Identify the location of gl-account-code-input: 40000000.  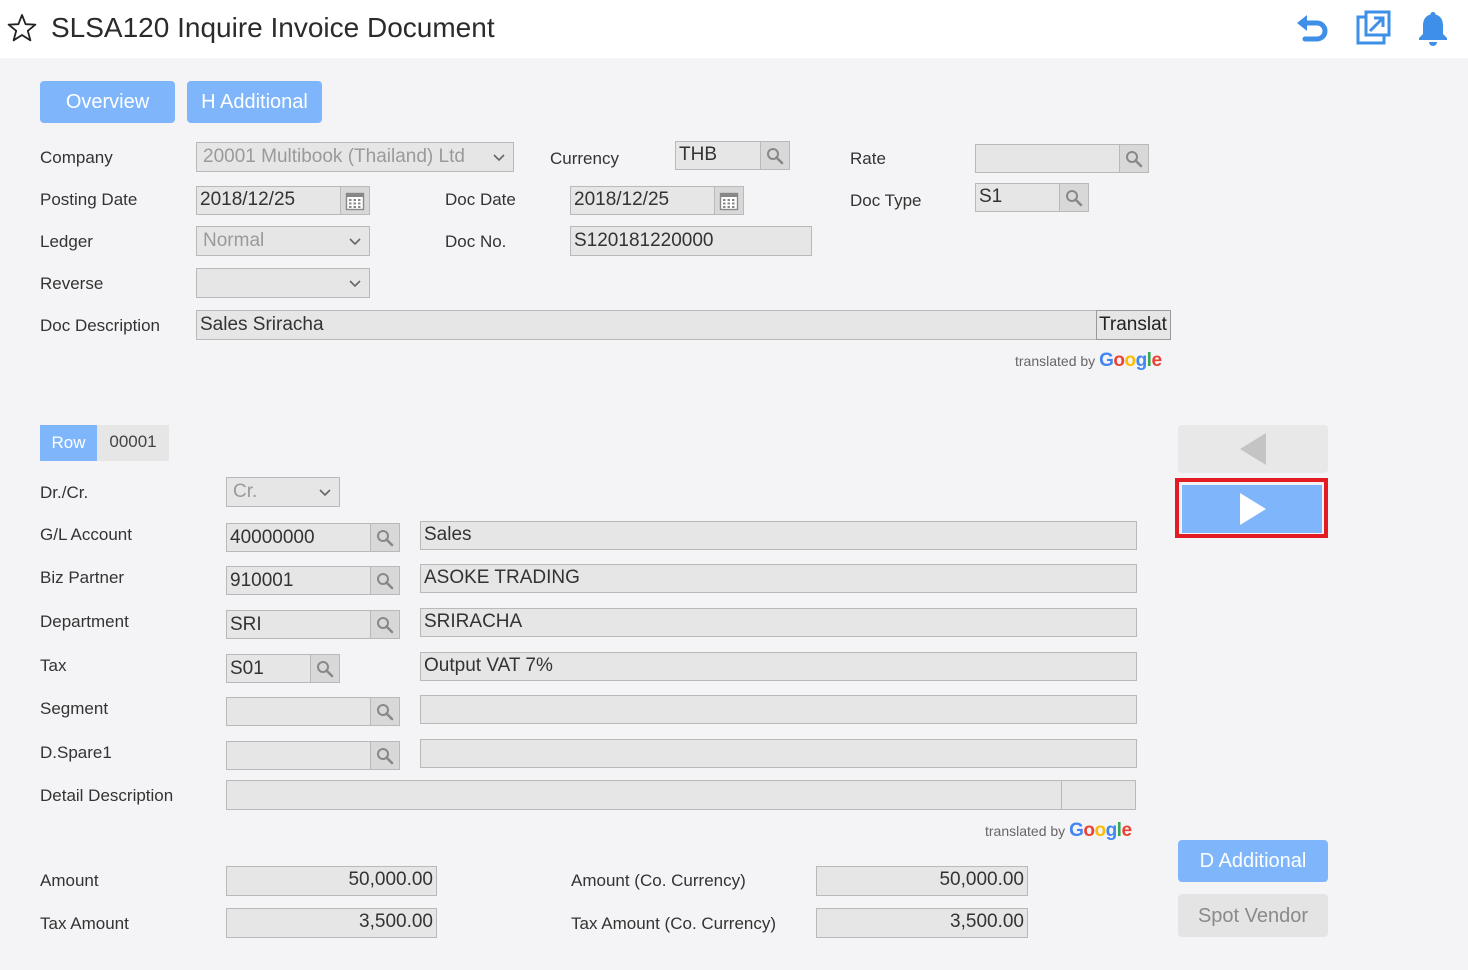
(299, 537).